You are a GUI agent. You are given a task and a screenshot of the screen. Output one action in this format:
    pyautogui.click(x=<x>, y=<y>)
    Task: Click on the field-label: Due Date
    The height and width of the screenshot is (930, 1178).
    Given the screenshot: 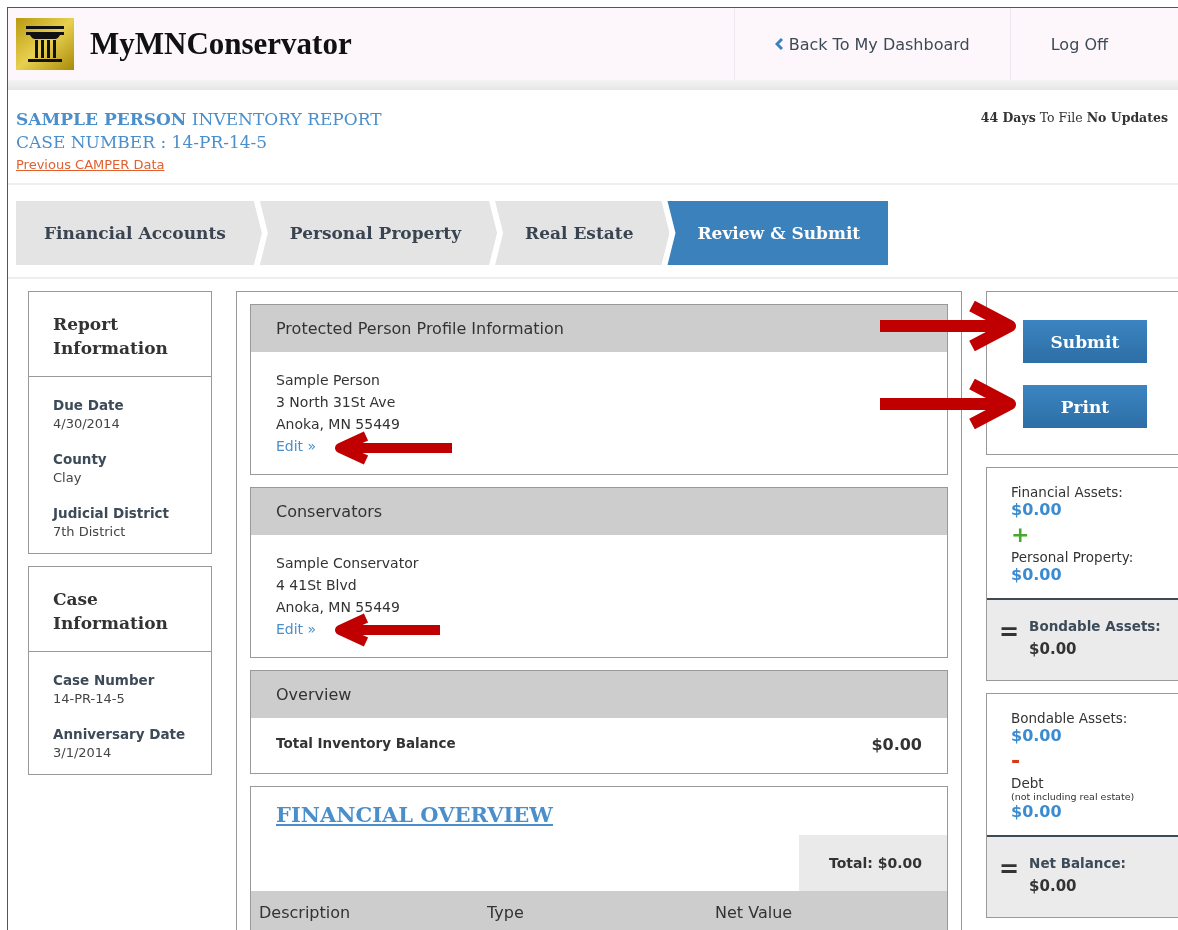 What is the action you would take?
    pyautogui.click(x=89, y=405)
    